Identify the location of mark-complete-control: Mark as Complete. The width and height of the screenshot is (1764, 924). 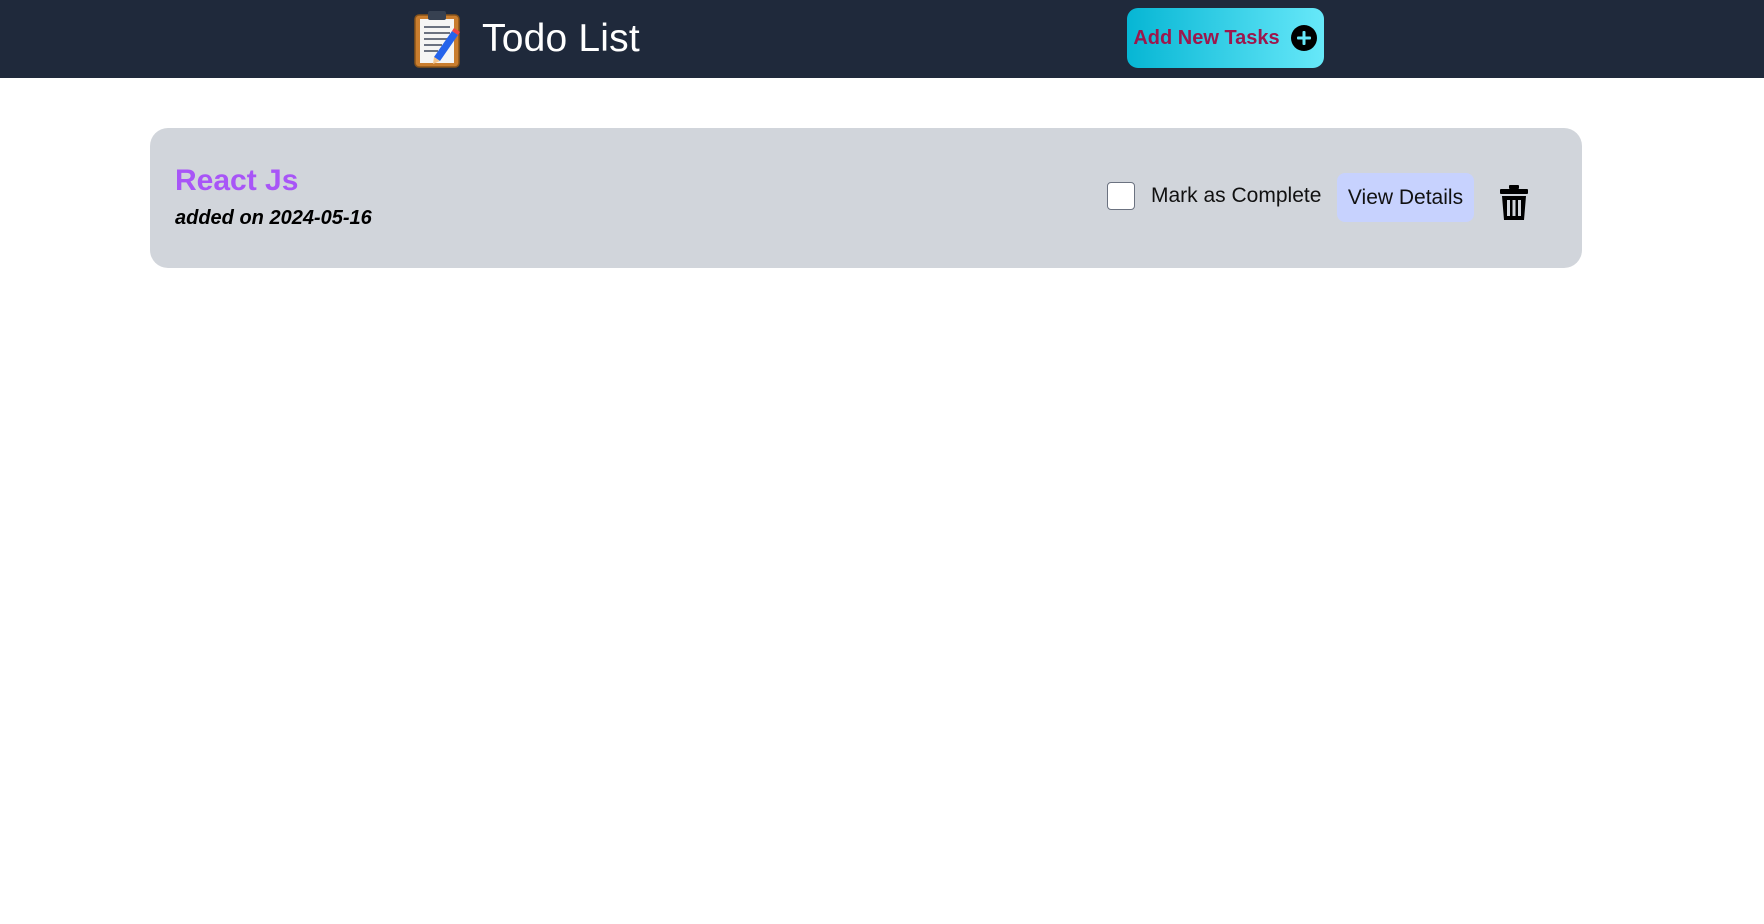
(1214, 196).